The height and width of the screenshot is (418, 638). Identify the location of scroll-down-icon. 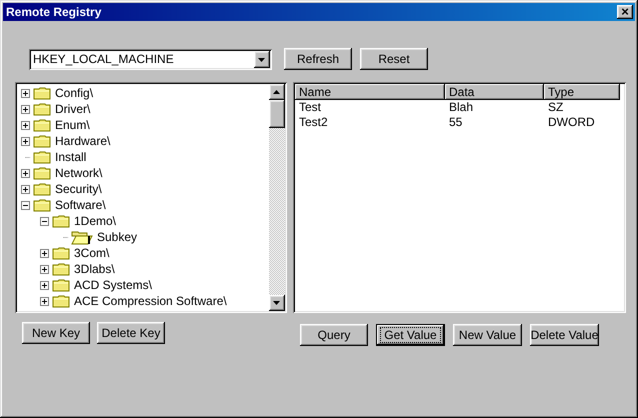
(277, 303).